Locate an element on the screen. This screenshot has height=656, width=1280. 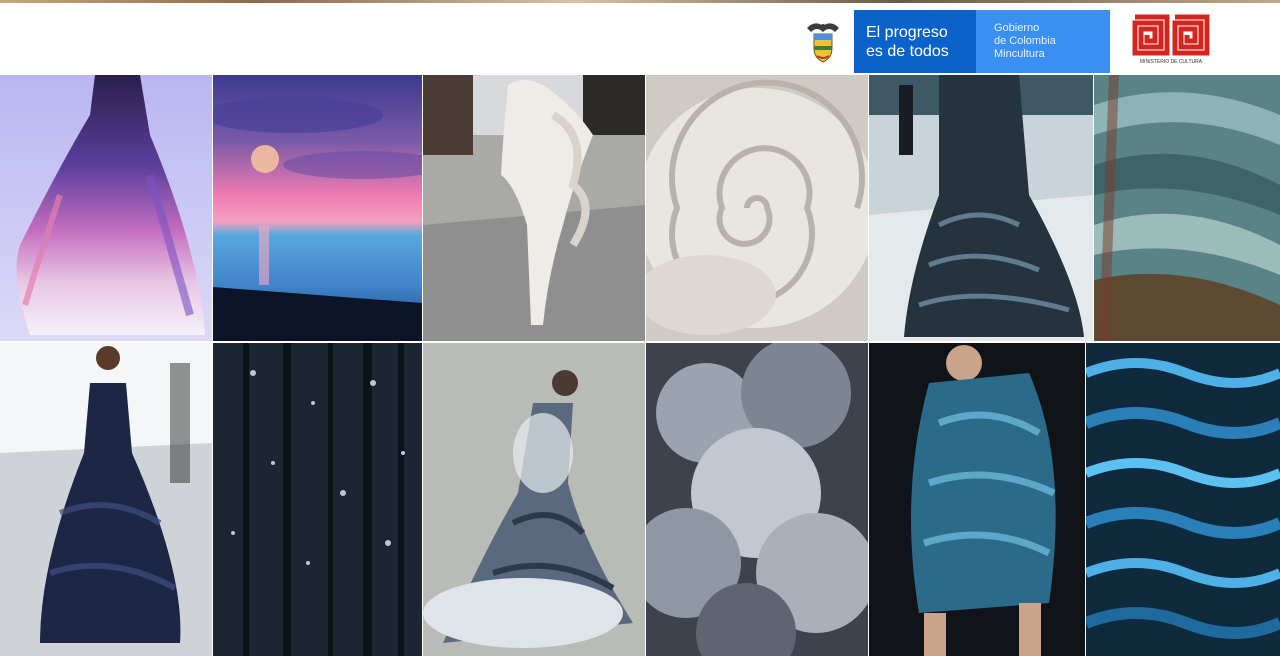
entity-line-2: de Colombia is located at coordinates (1025, 41).